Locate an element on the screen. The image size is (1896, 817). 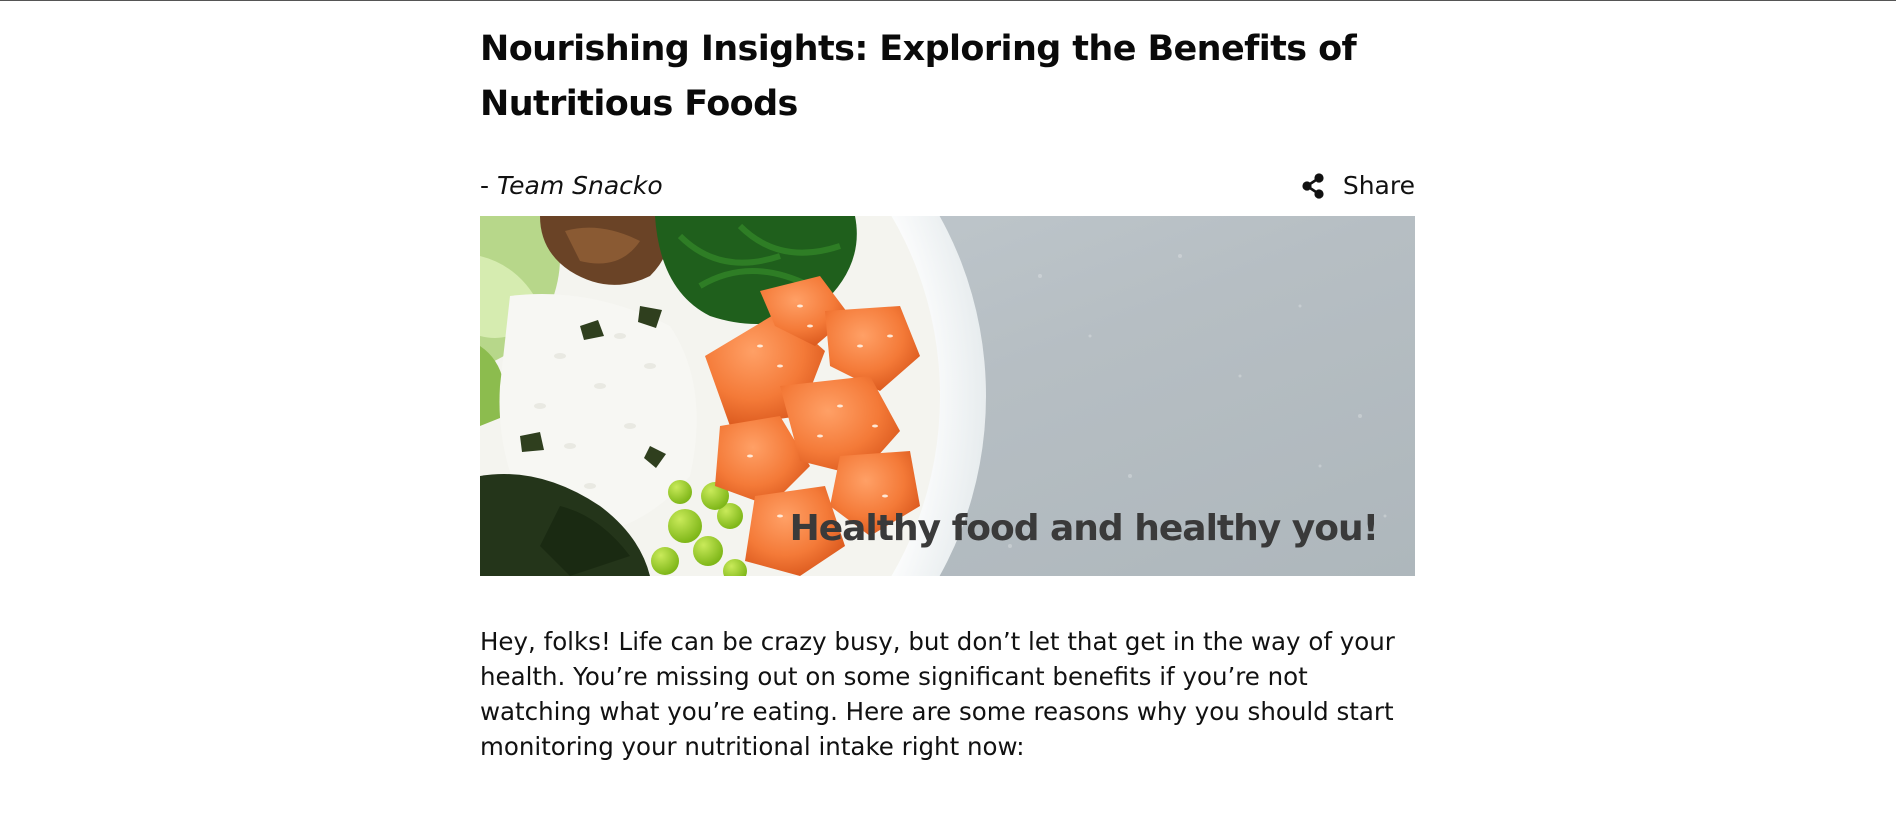
byline: - Team Snacko is located at coordinates (571, 186).